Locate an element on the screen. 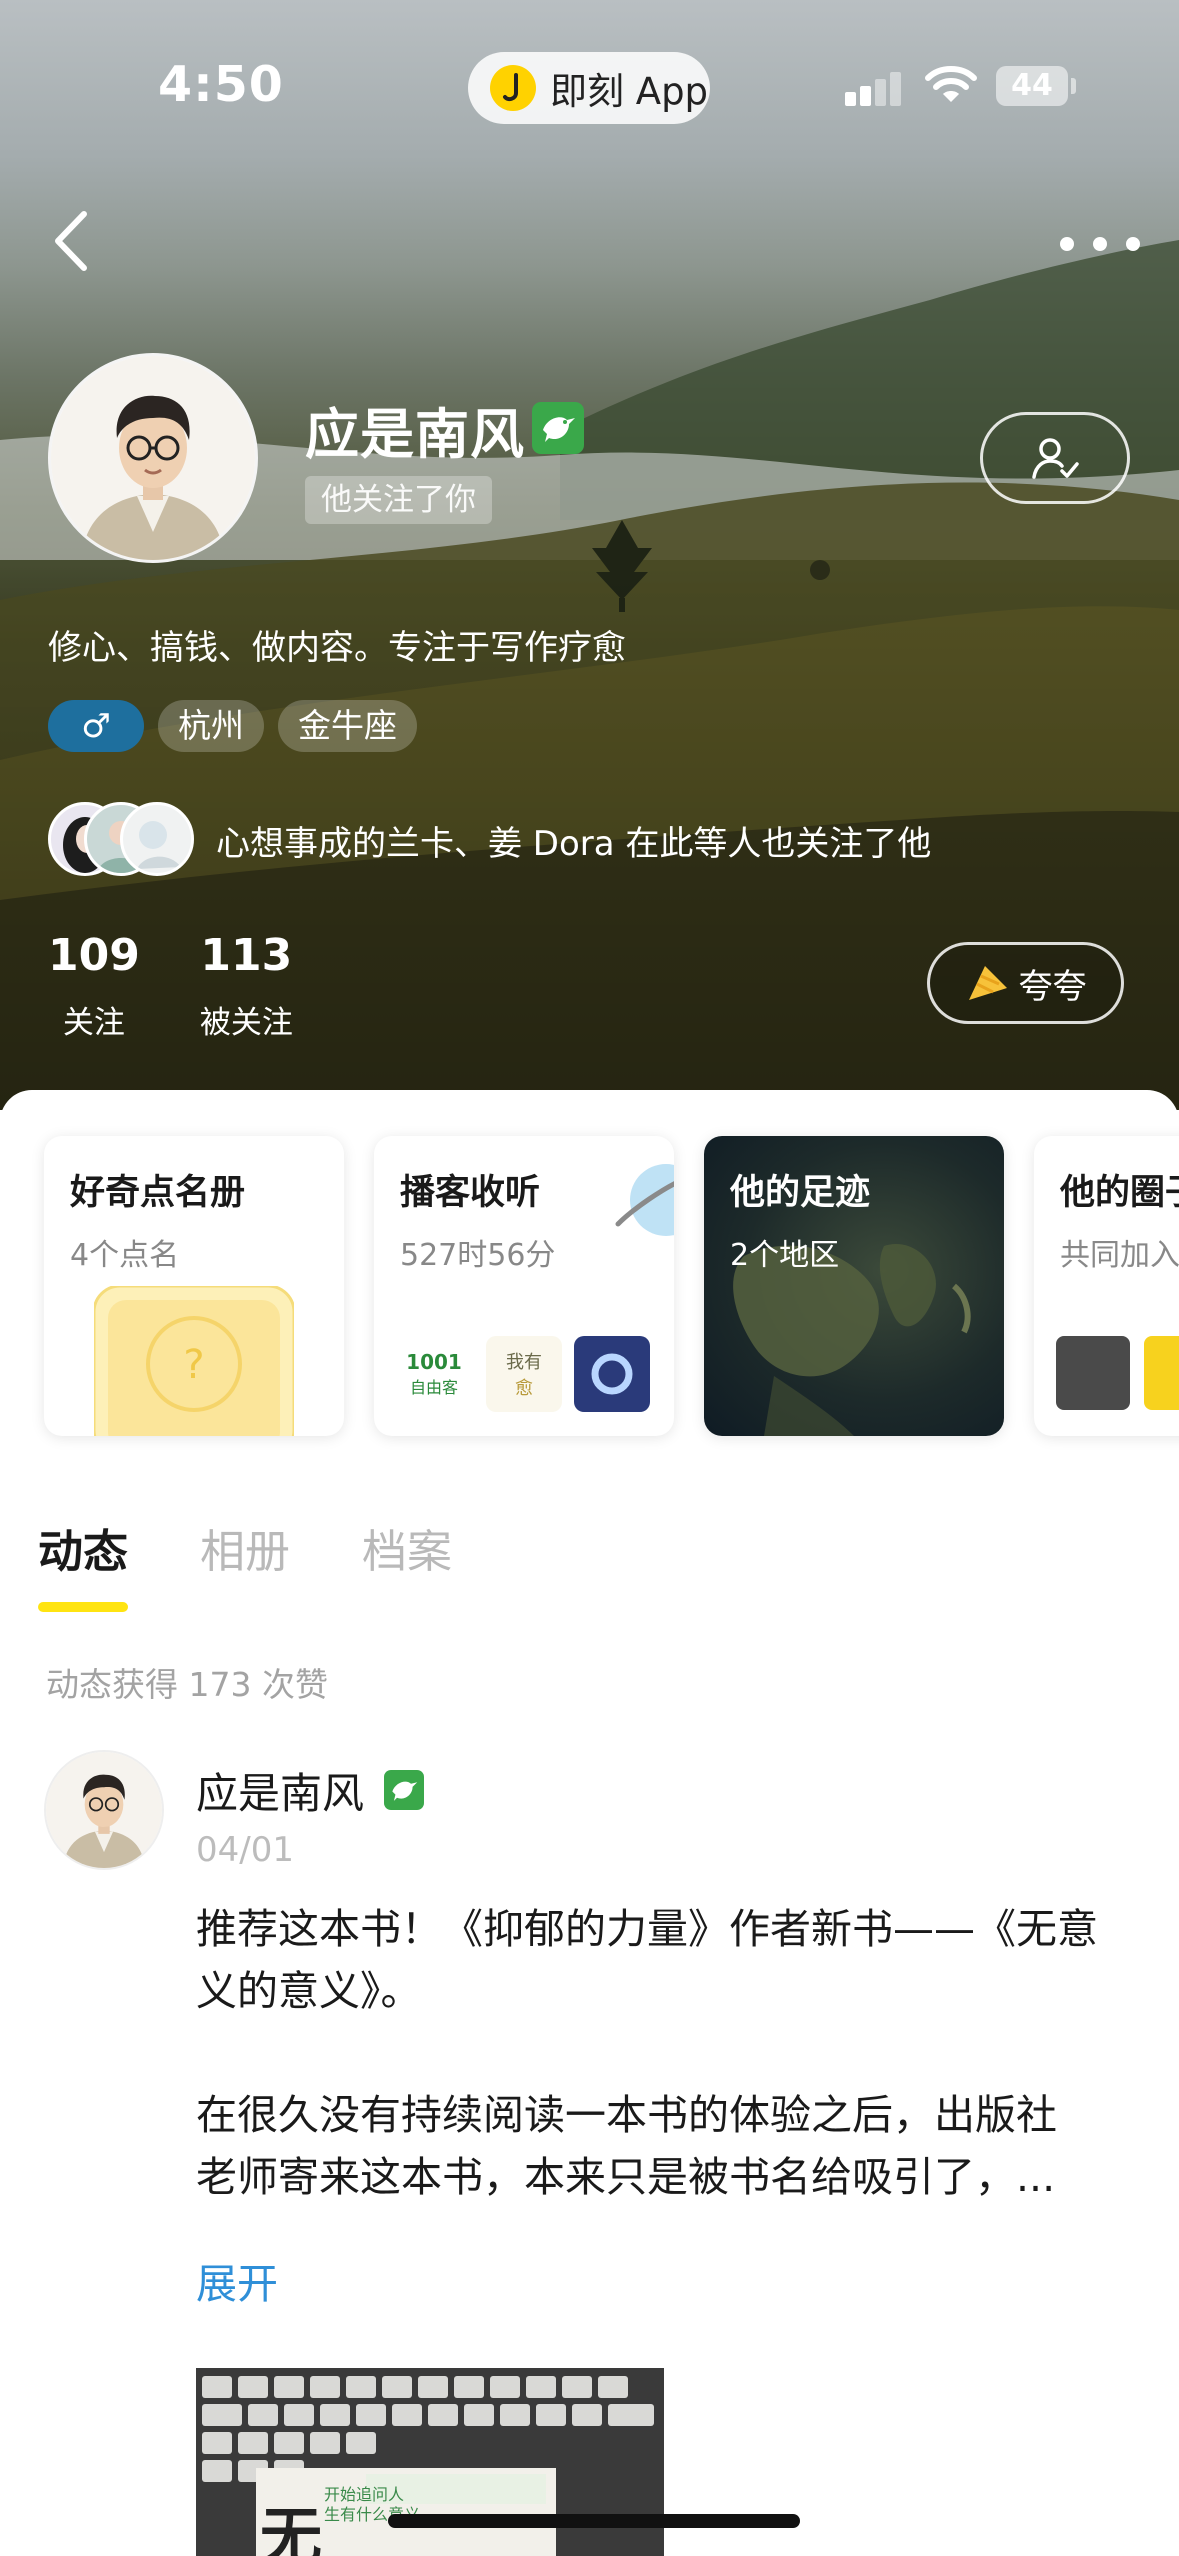 This screenshot has width=1179, height=2556. following-stat: 109 关注 is located at coordinates (94, 986).